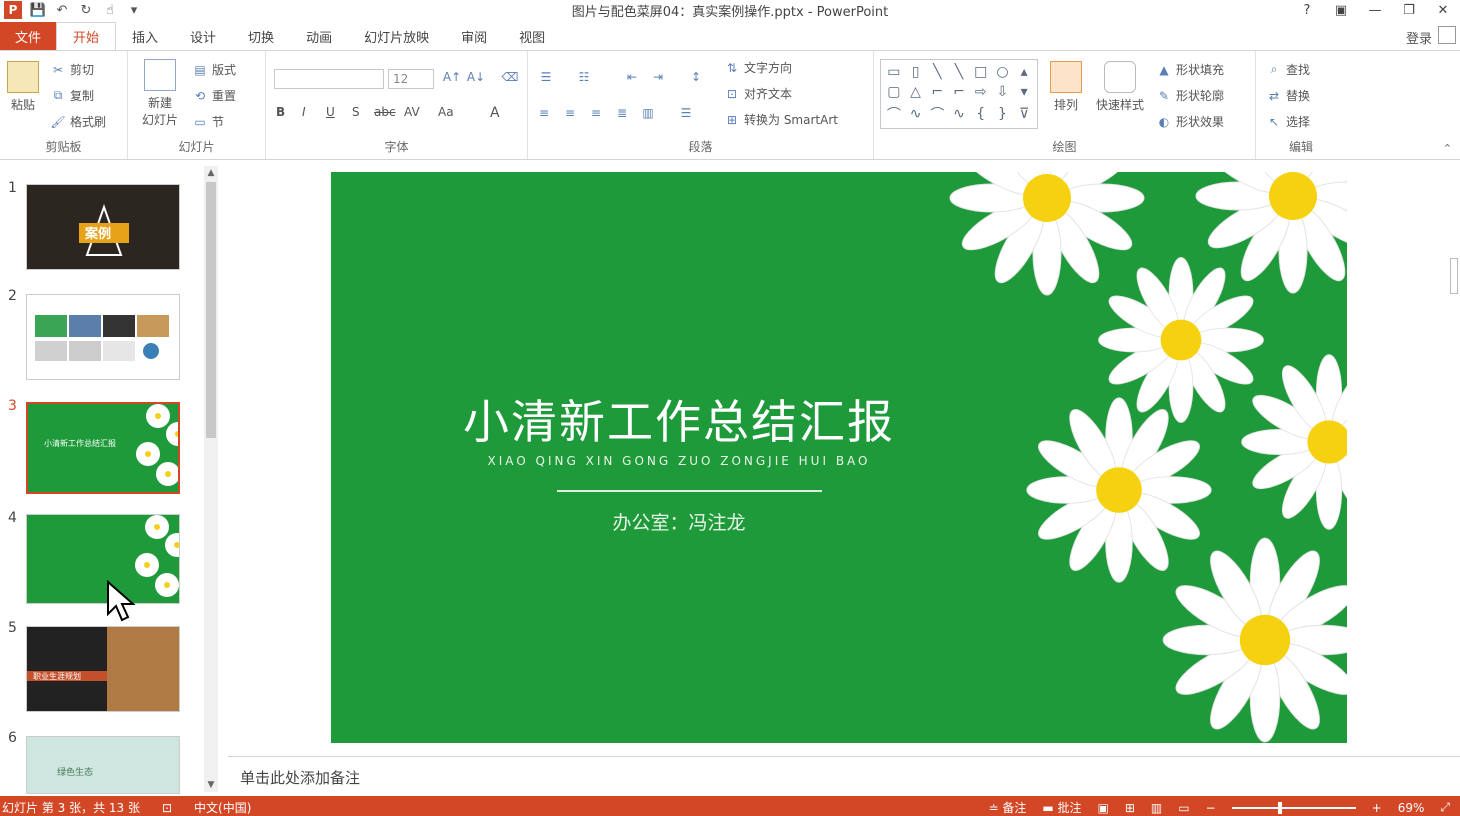  What do you see at coordinates (214, 69) in the screenshot?
I see `layout-button: ▤ 版式` at bounding box center [214, 69].